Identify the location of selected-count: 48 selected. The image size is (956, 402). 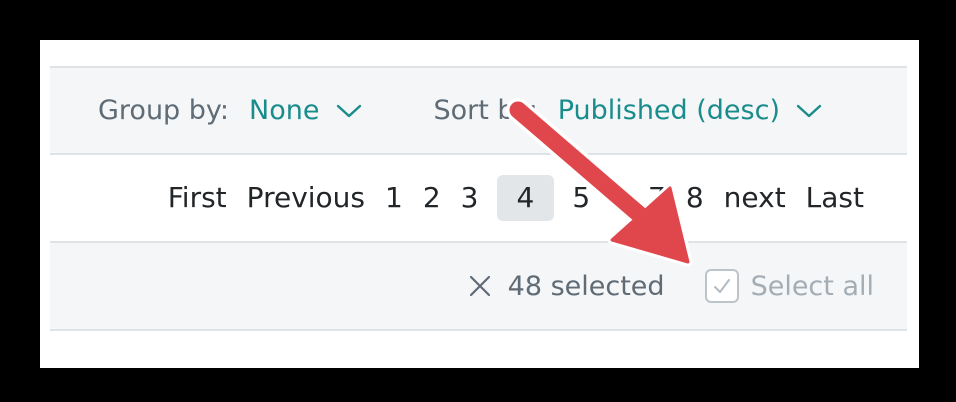
(586, 286).